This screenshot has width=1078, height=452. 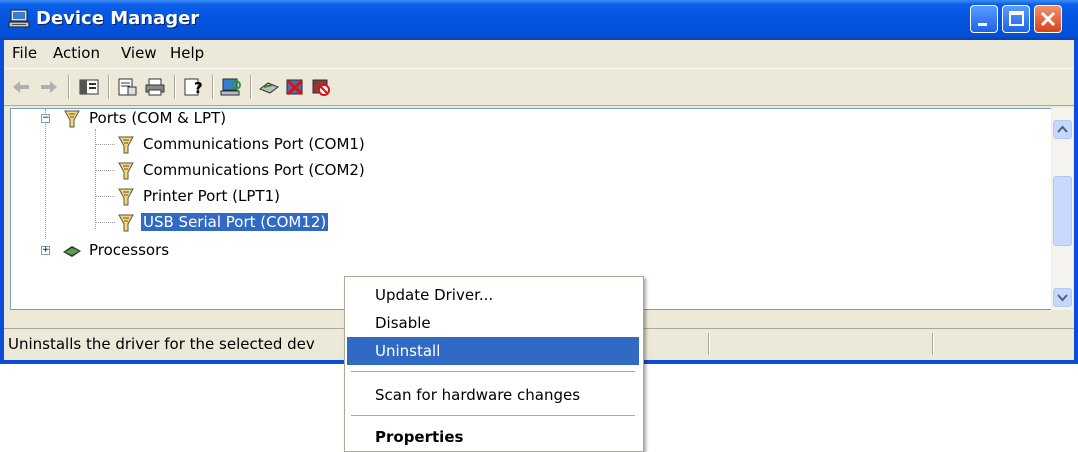 What do you see at coordinates (231, 87) in the screenshot?
I see `scan-hardware-icon` at bounding box center [231, 87].